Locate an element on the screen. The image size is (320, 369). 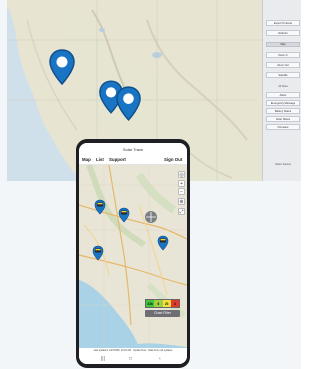
fullscreen-icon: ⤢ is located at coordinates (181, 211).